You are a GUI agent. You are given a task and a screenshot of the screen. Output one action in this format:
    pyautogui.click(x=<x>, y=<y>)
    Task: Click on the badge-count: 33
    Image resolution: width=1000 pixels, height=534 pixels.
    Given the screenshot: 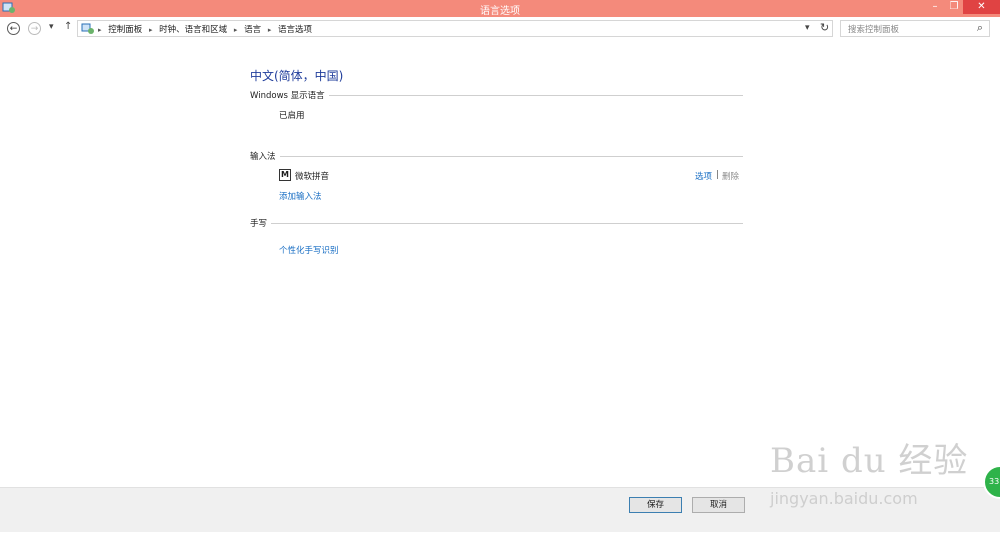 What is the action you would take?
    pyautogui.click(x=994, y=481)
    